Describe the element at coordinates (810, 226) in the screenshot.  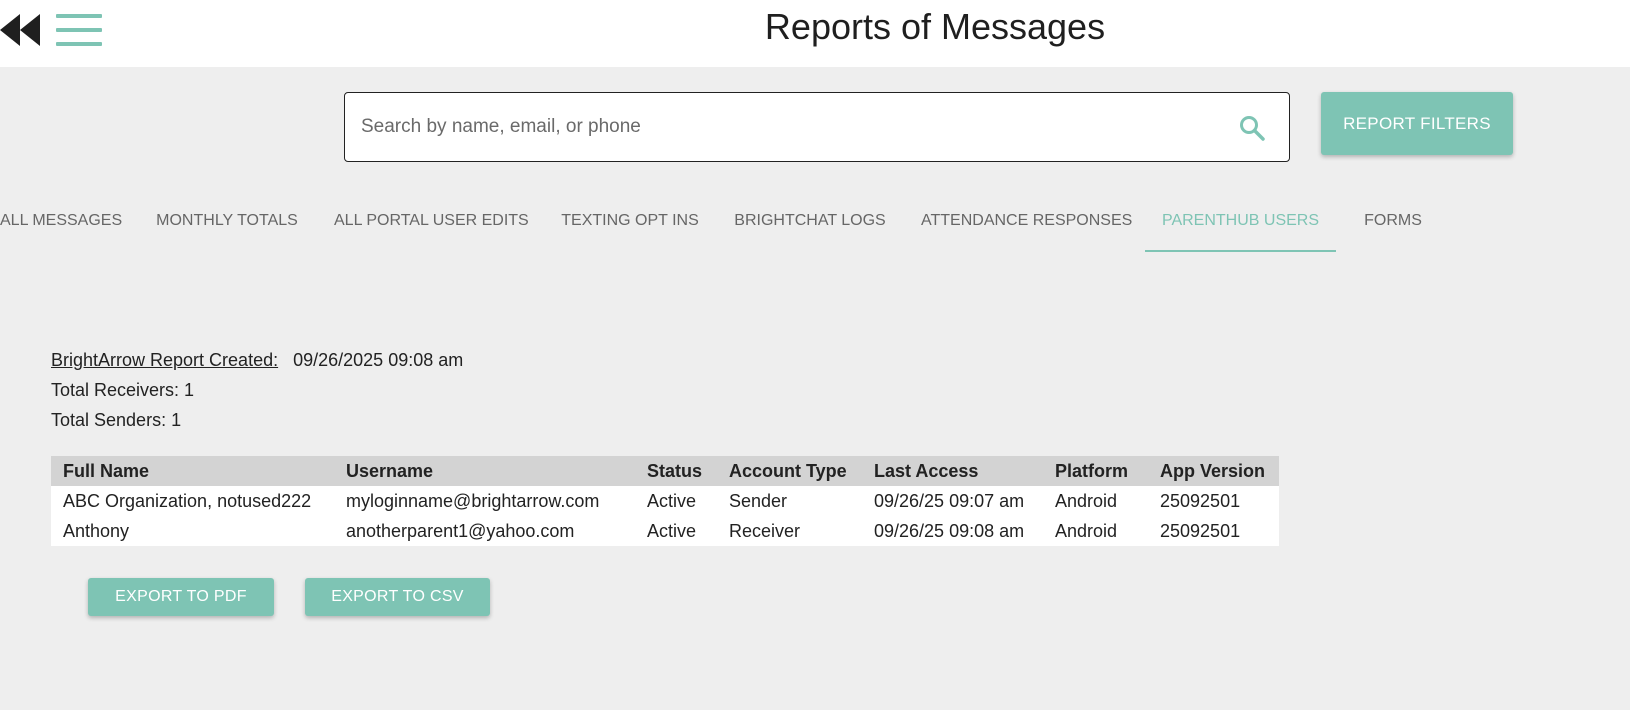
I see `tab-brightchat-logs: BRIGHTCHAT LOGS` at that location.